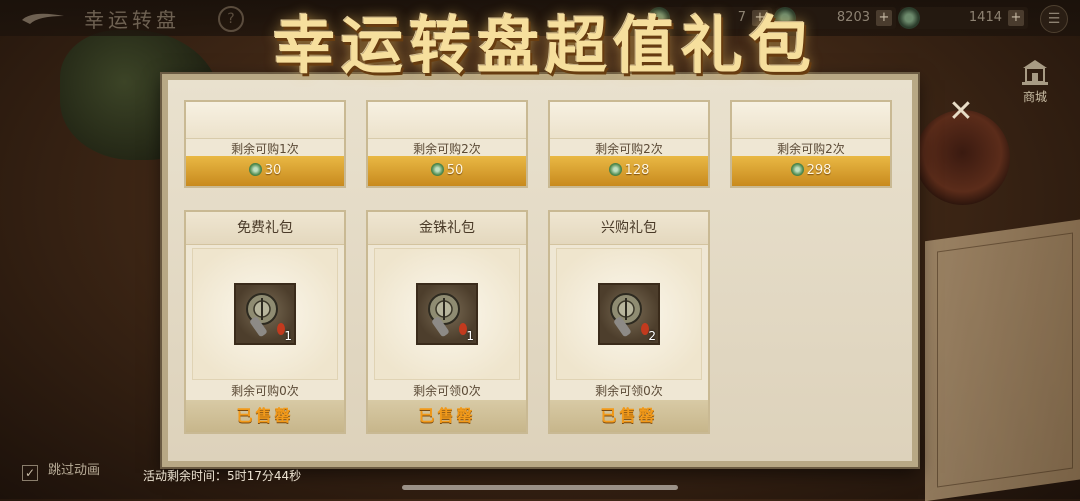 The height and width of the screenshot is (501, 1080). Describe the element at coordinates (30, 473) in the screenshot. I see `checkbox: ✓` at that location.